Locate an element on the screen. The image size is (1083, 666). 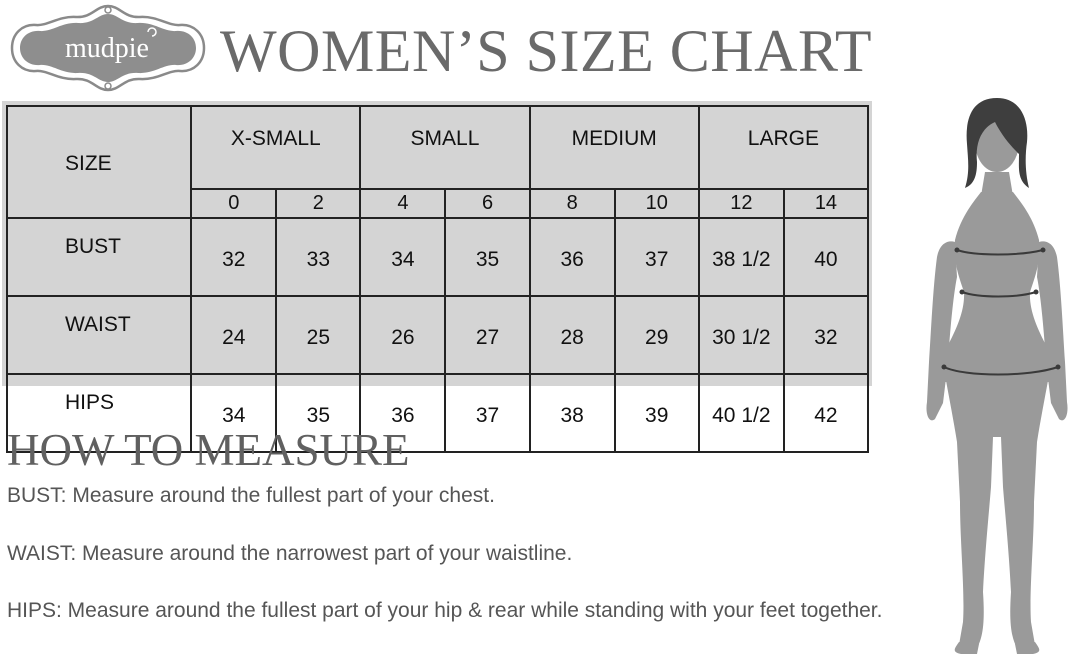
row-label-waist: WAIST is located at coordinates (99, 335).